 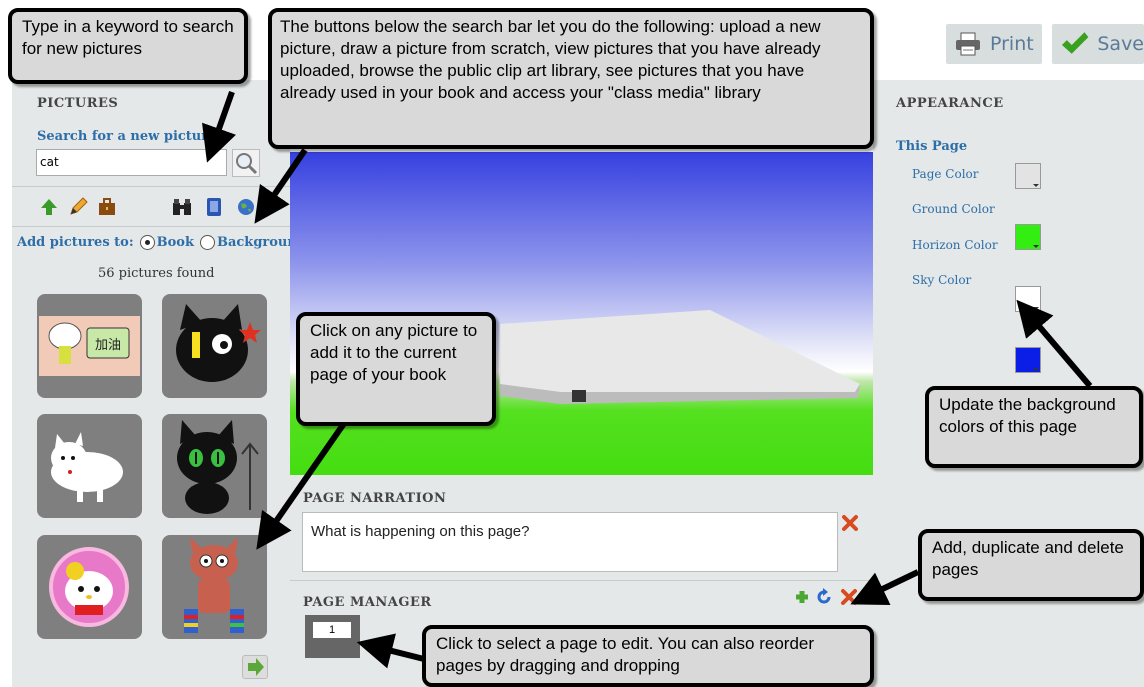 What do you see at coordinates (1028, 360) in the screenshot?
I see `sky-color-swatch` at bounding box center [1028, 360].